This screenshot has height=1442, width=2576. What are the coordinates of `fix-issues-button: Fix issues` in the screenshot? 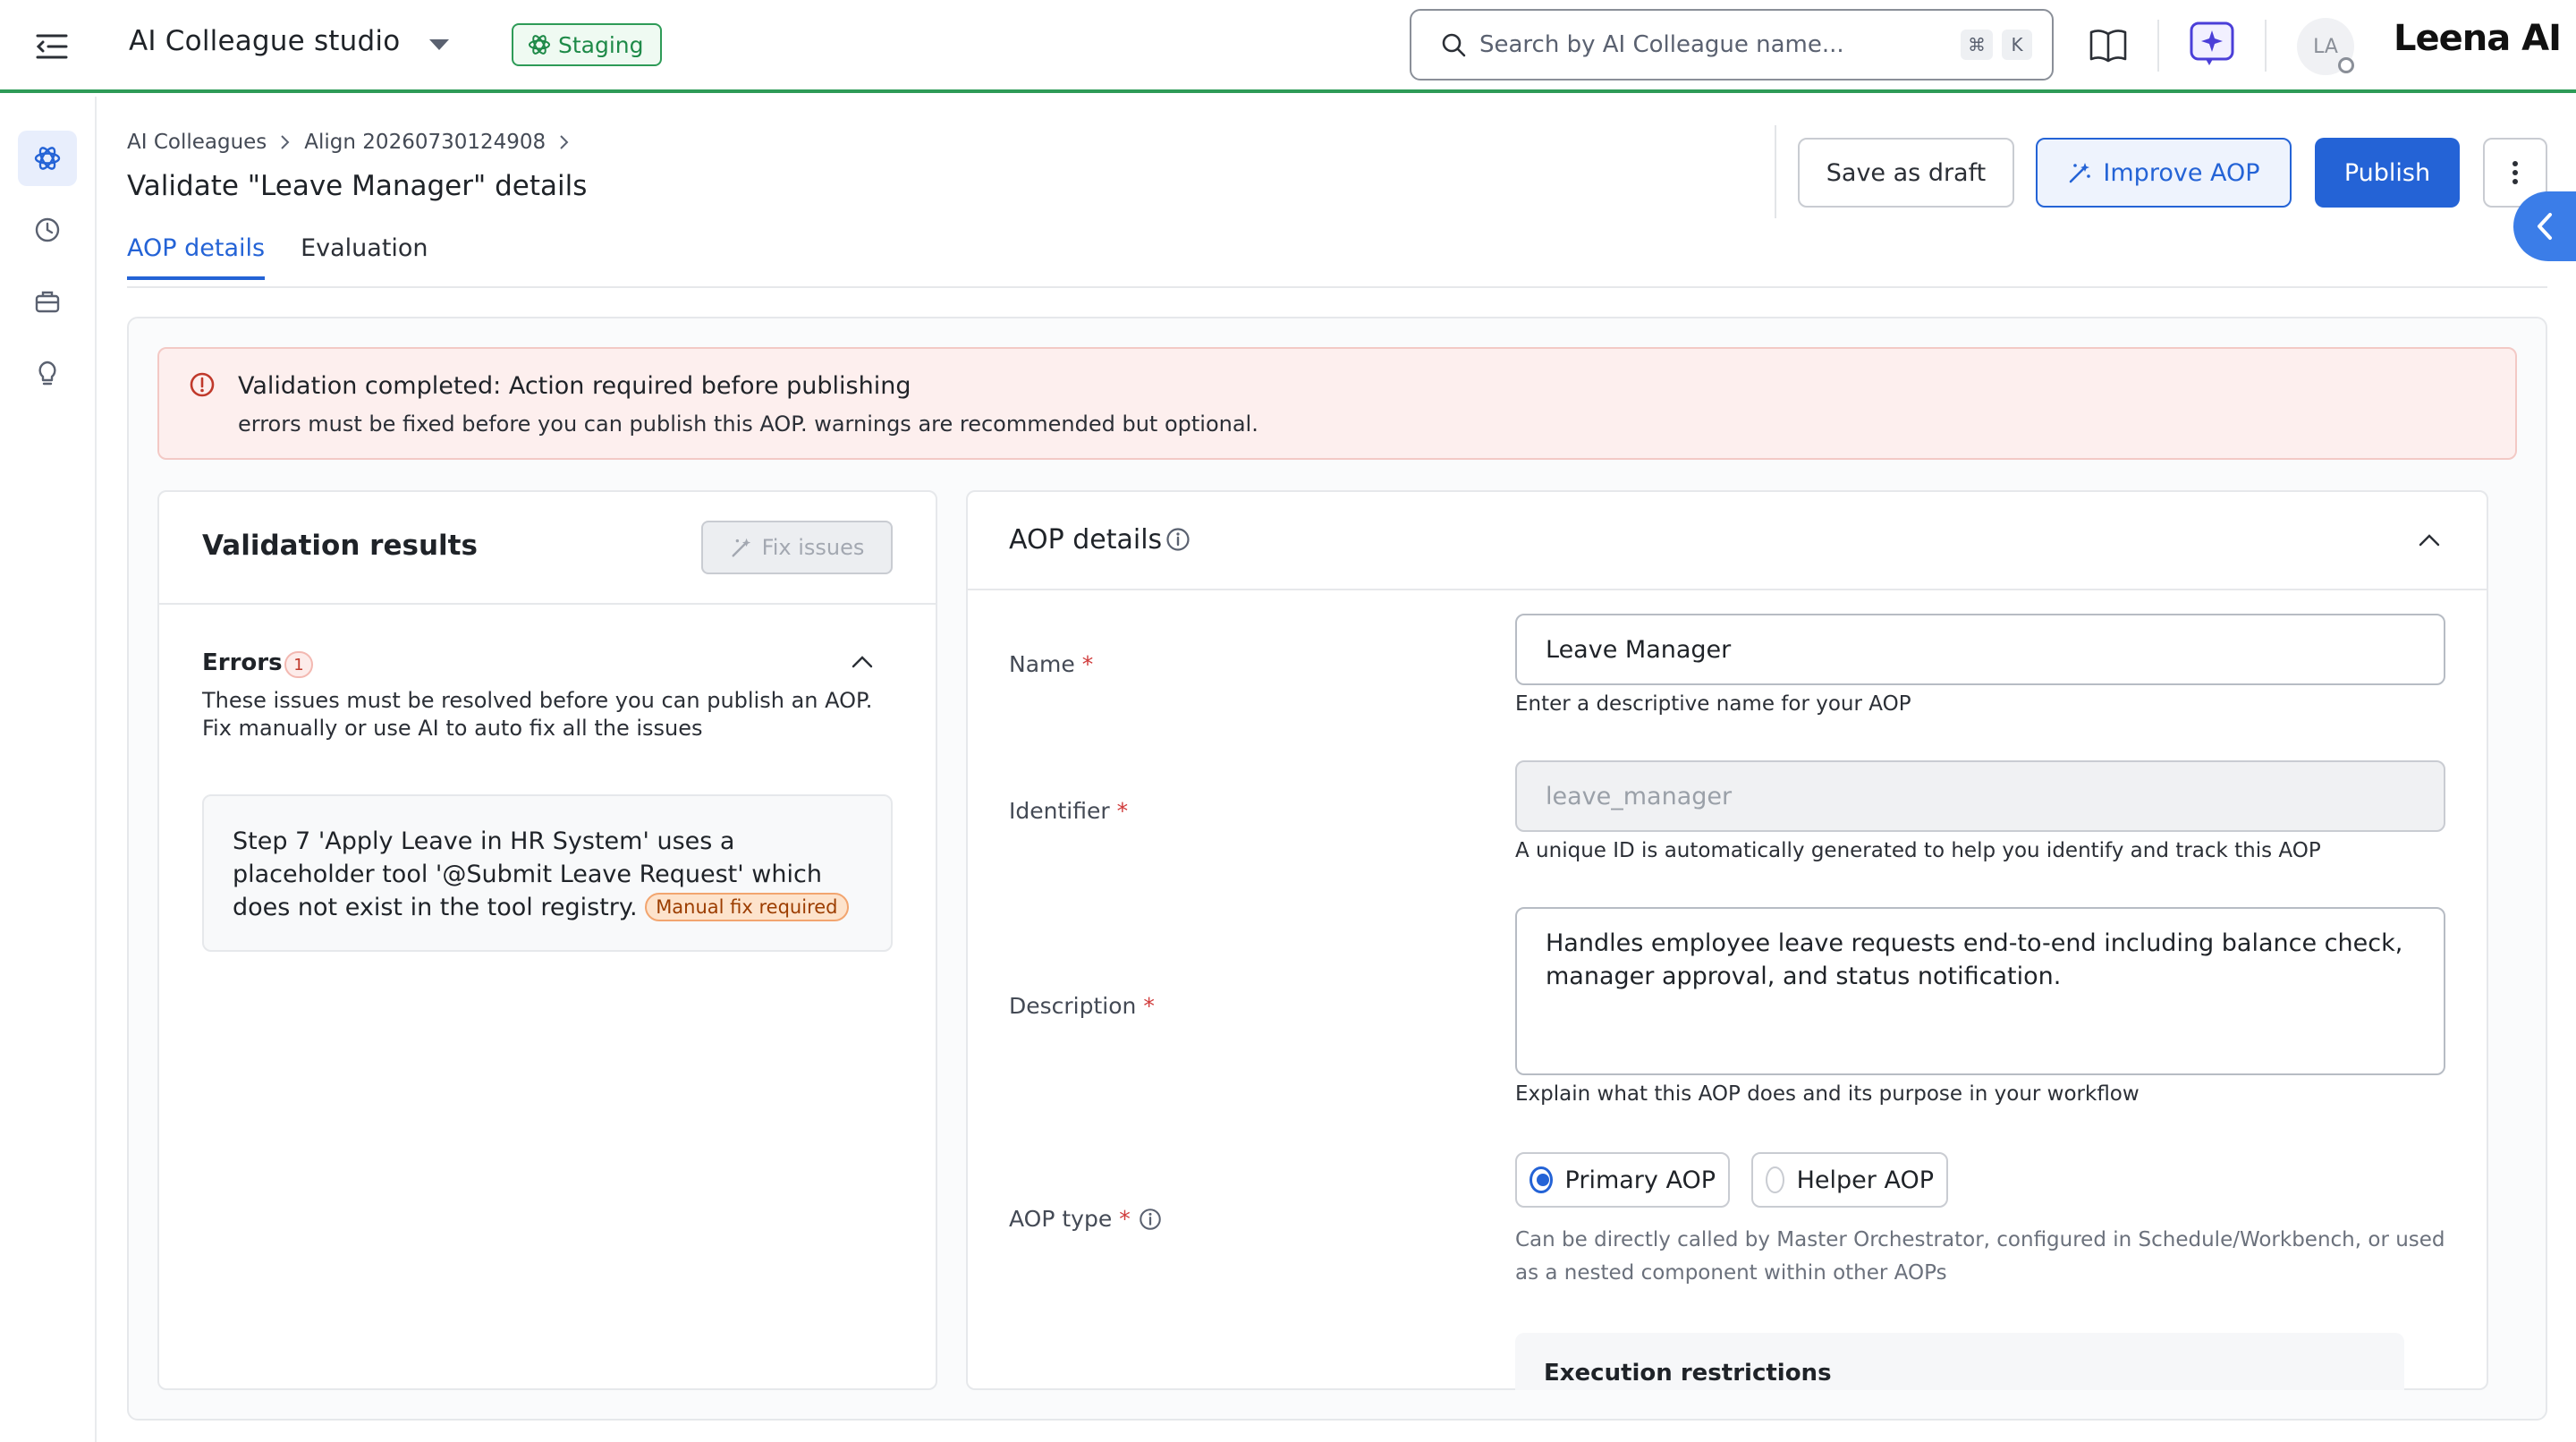 It's located at (797, 547).